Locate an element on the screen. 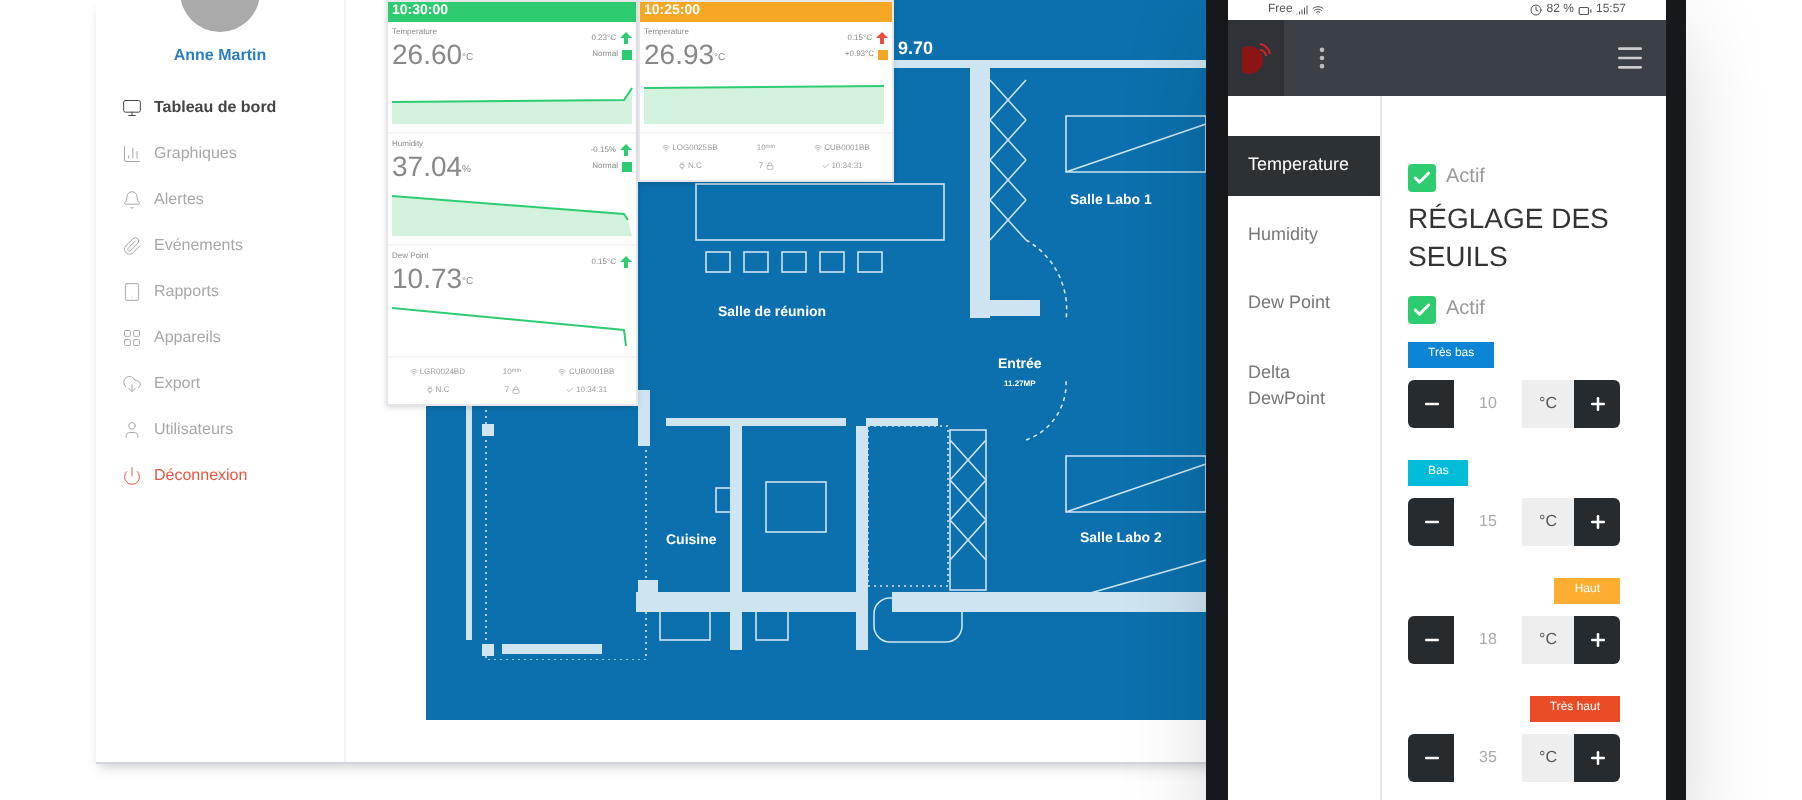 The height and width of the screenshot is (800, 1802). nav-item: Graphiques is located at coordinates (233, 154).